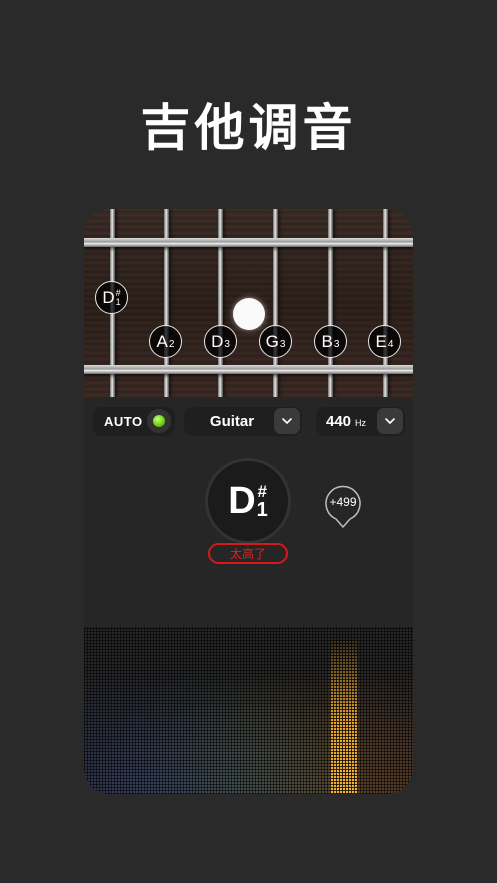 The width and height of the screenshot is (497, 883). Describe the element at coordinates (159, 421) in the screenshot. I see `auto-status-led-icon` at that location.